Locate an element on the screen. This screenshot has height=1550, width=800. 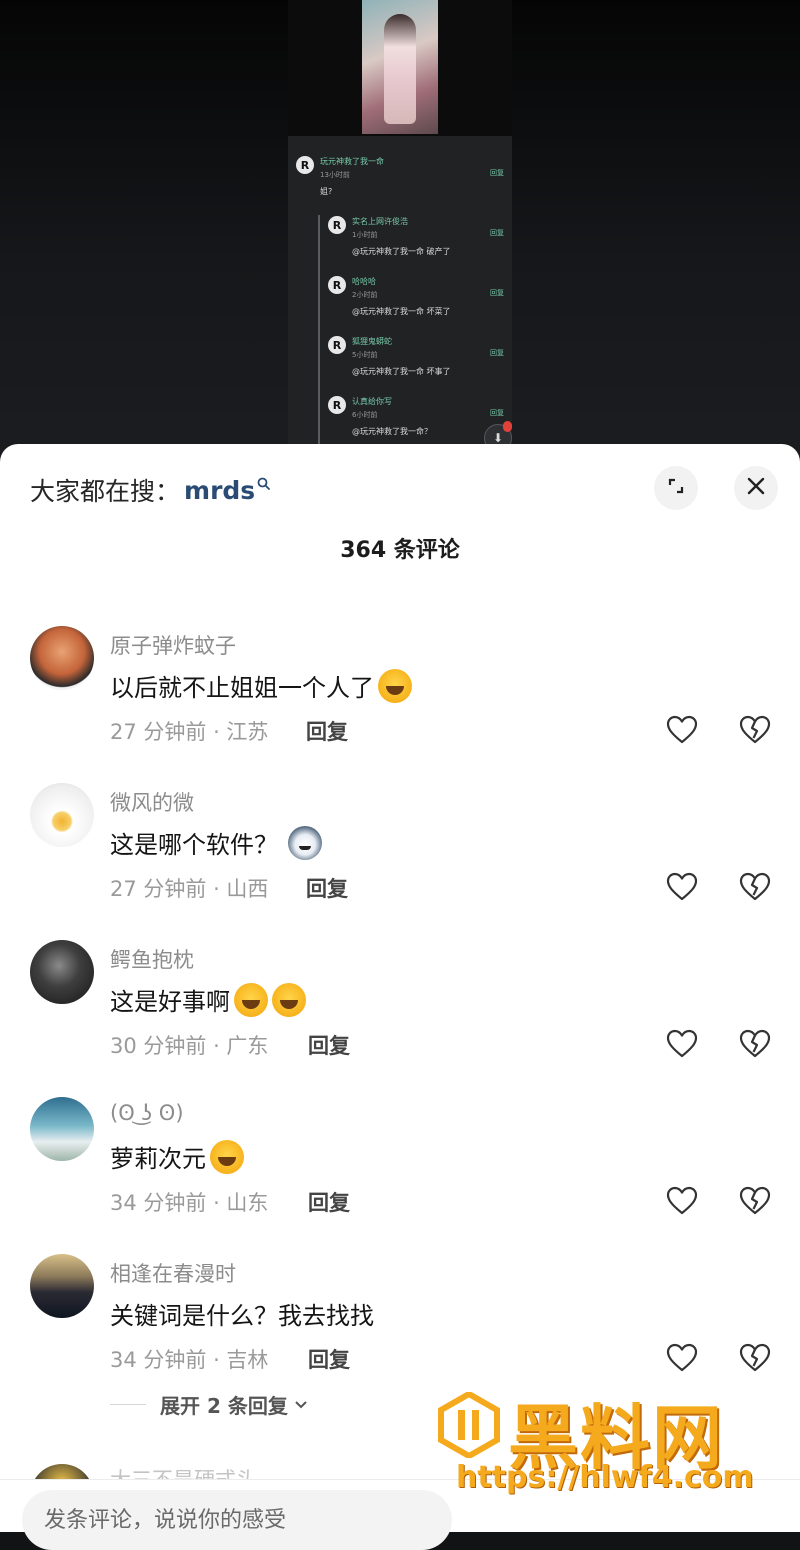
expand-divider is located at coordinates (128, 1404).